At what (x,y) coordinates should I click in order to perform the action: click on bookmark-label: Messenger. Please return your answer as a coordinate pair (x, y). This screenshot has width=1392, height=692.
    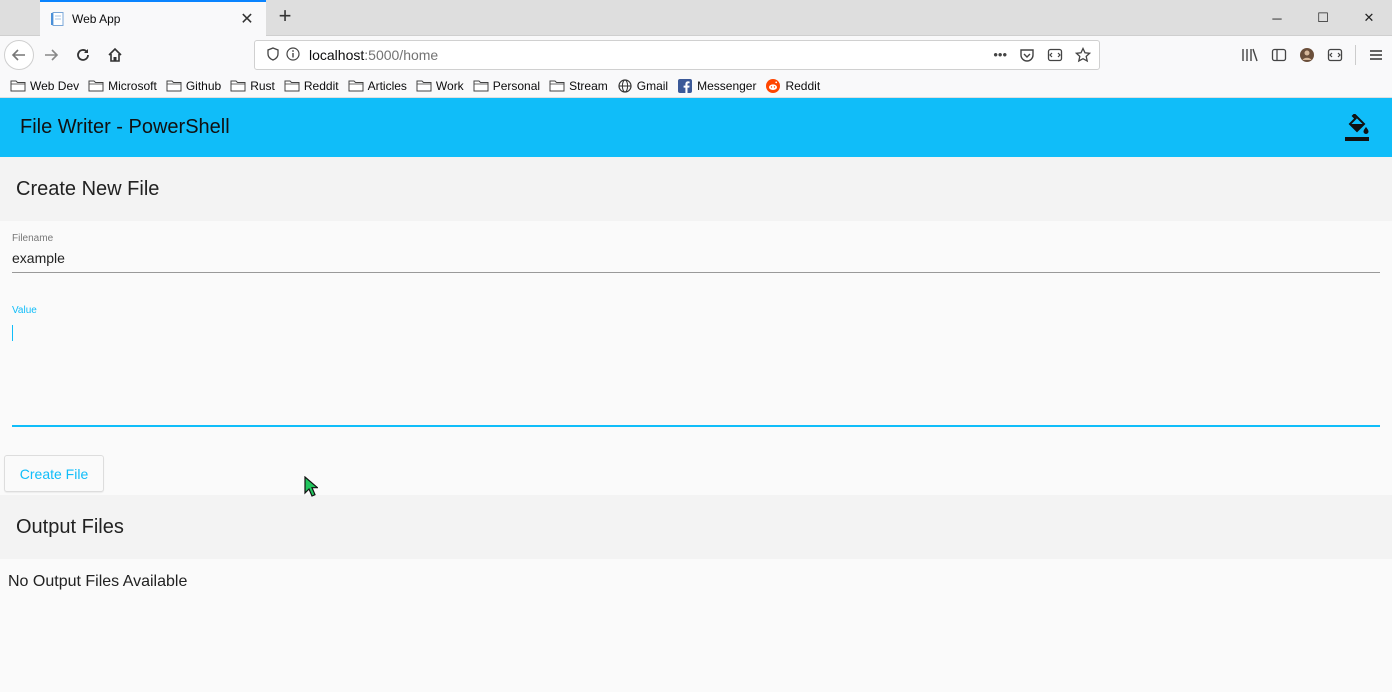
    Looking at the image, I should click on (727, 85).